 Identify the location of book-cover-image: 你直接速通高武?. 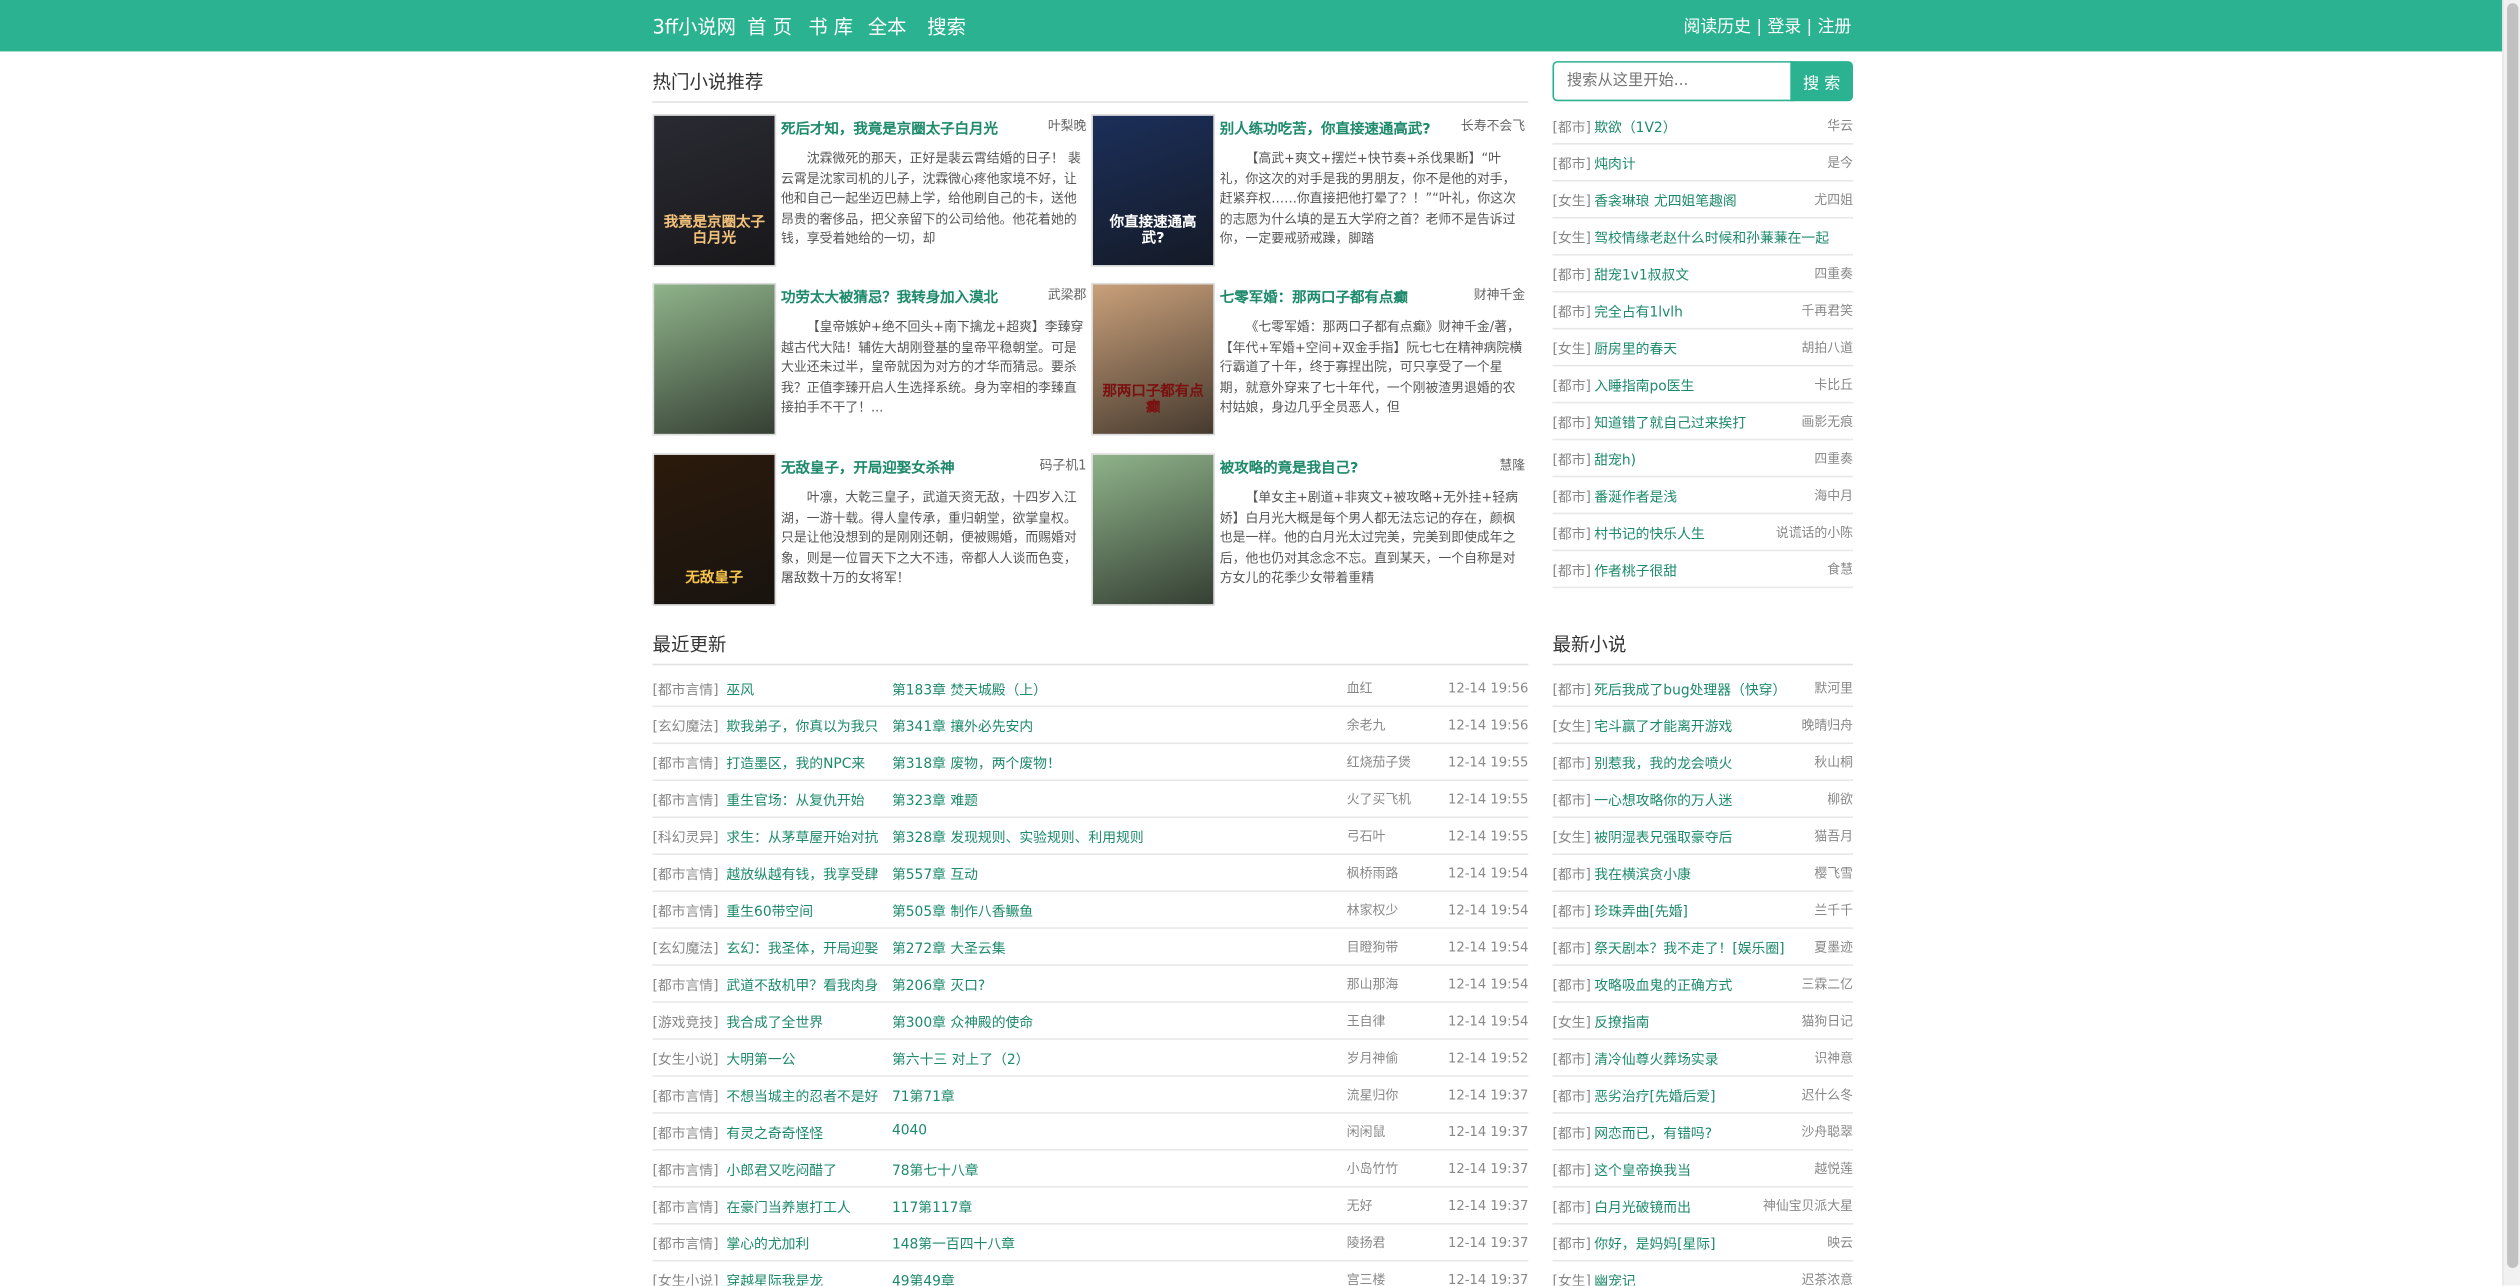
(1153, 190).